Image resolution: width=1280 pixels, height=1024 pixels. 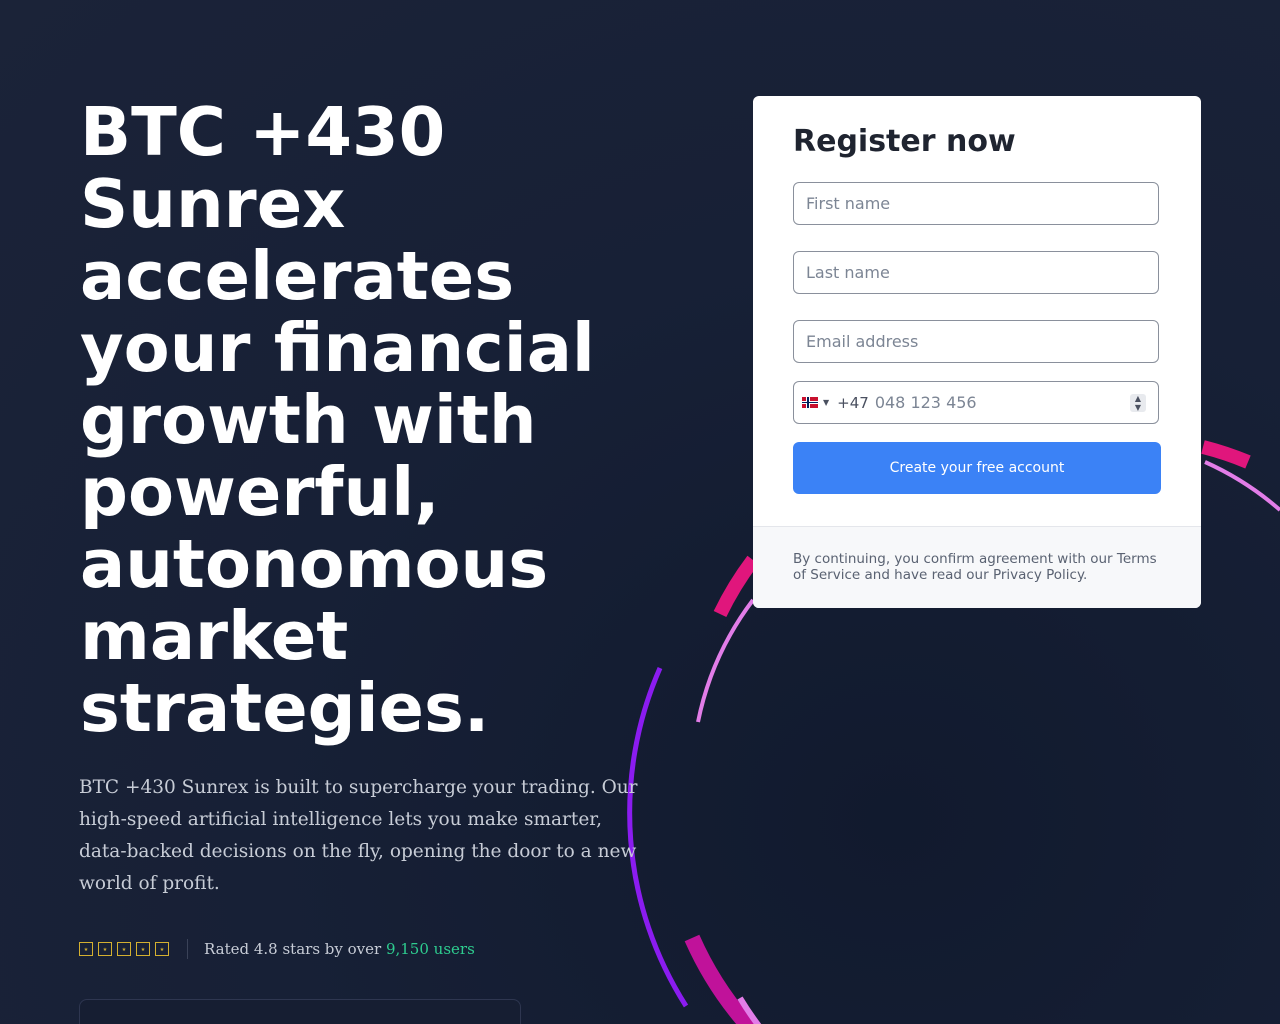 I want to click on rating-prefix: Rated 4.8 stars by over, so click(x=295, y=949).